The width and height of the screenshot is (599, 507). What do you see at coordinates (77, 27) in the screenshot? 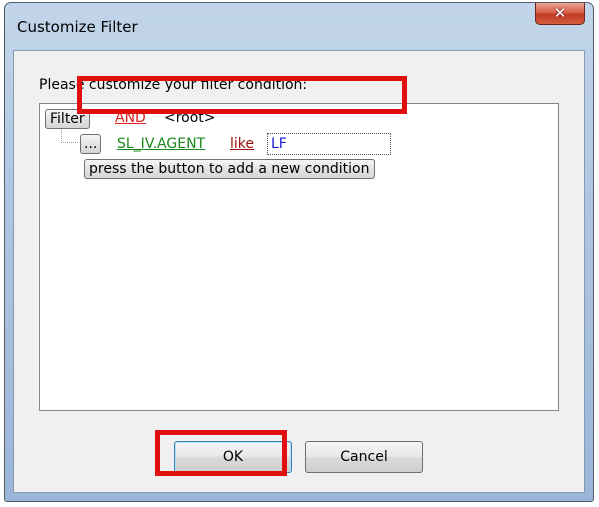
I see `window-title: Customize Filter` at bounding box center [77, 27].